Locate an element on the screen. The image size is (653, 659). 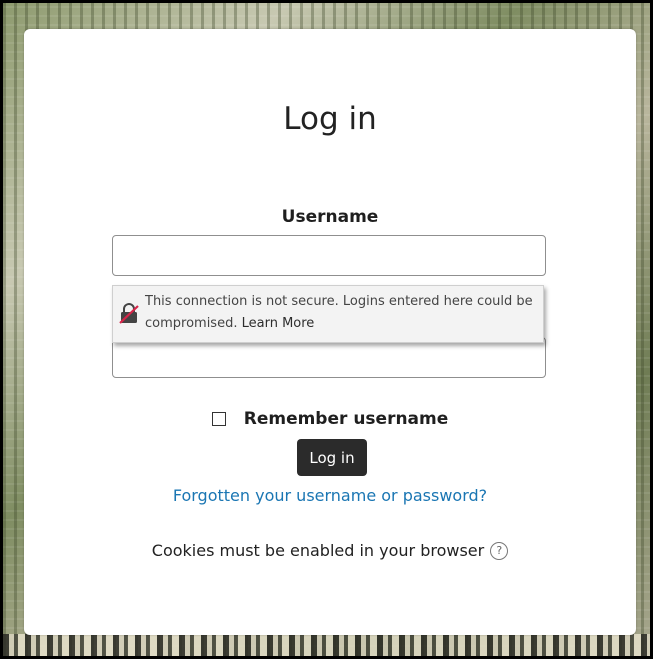
remember-username-label: Remember username is located at coordinates (346, 419).